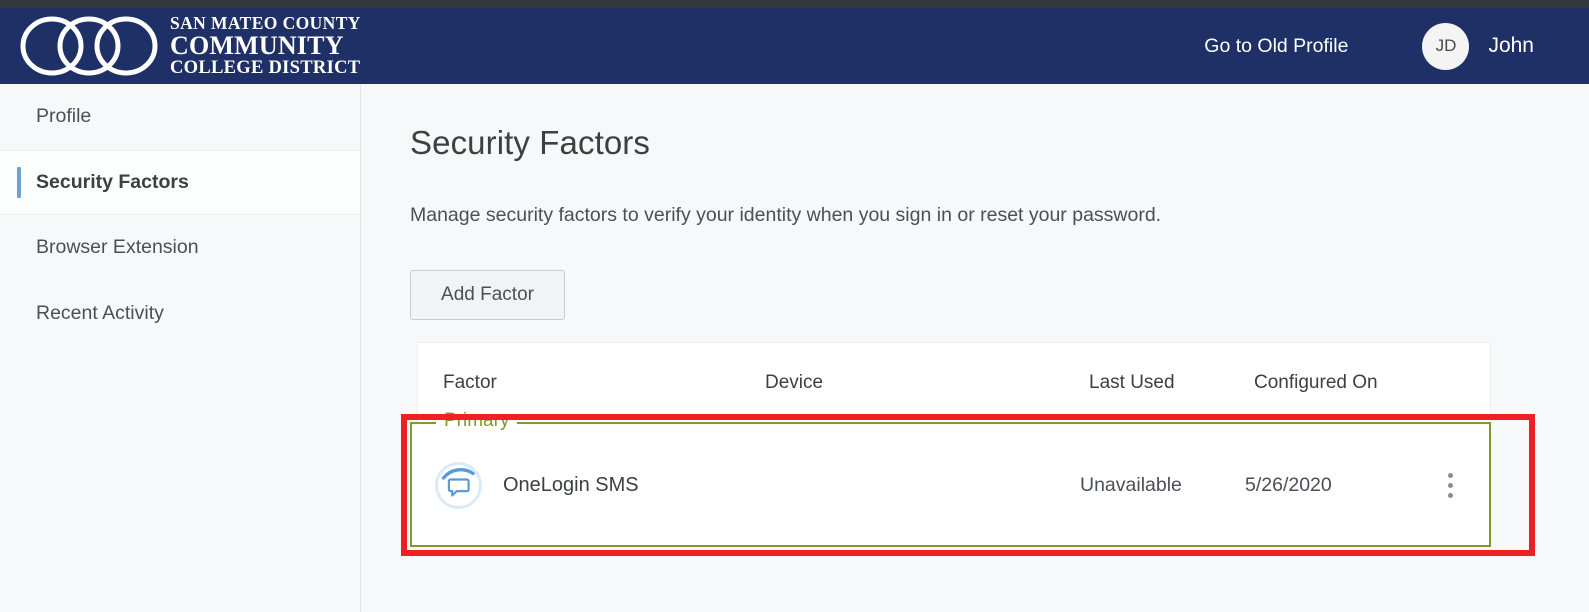 The image size is (1589, 612). What do you see at coordinates (1316, 382) in the screenshot?
I see `column-header-configured-on: Configured On` at bounding box center [1316, 382].